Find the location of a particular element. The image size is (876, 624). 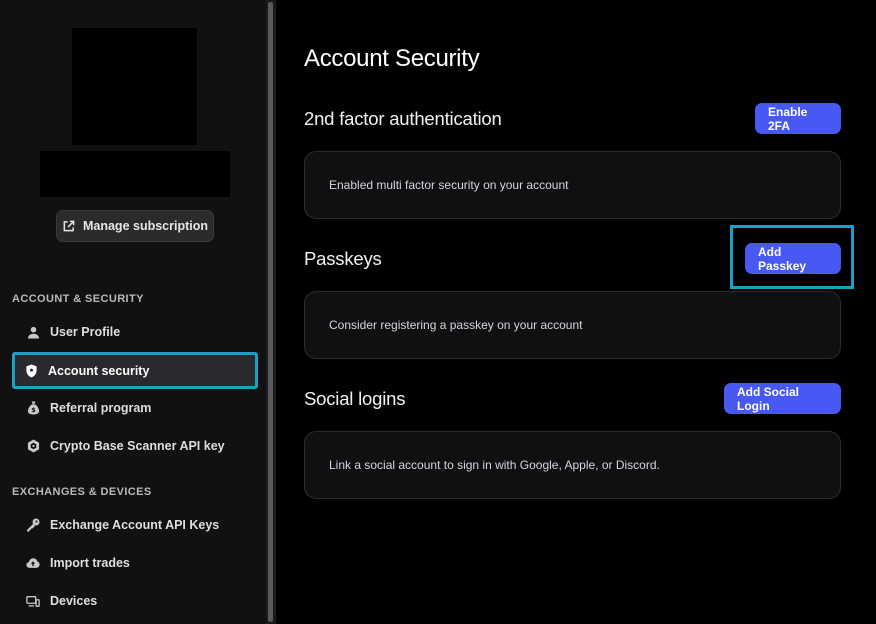

manage-subscription-label: Manage subscription is located at coordinates (145, 226).